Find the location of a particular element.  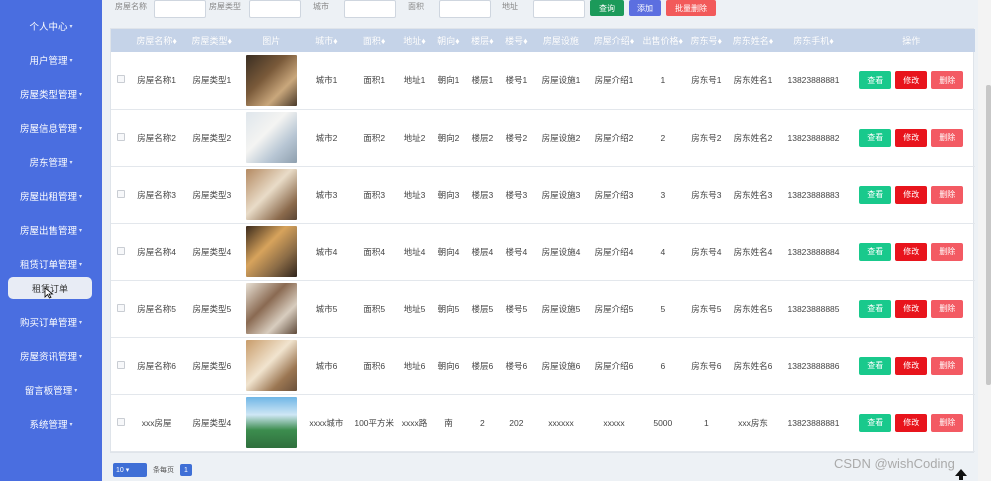

col-facility: 房屋设施 is located at coordinates (561, 40).